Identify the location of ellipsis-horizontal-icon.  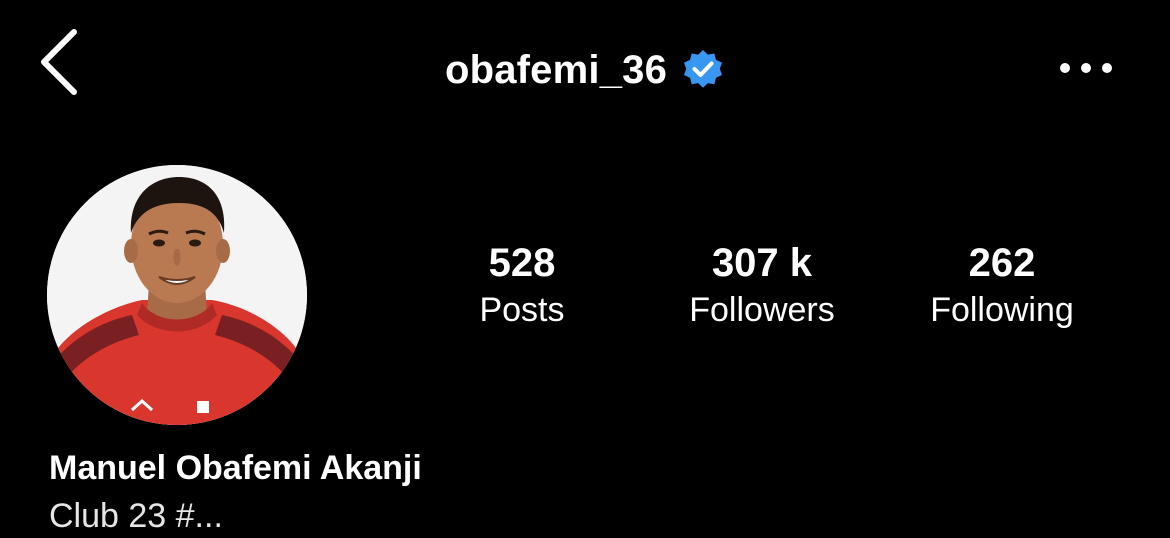
(1086, 68).